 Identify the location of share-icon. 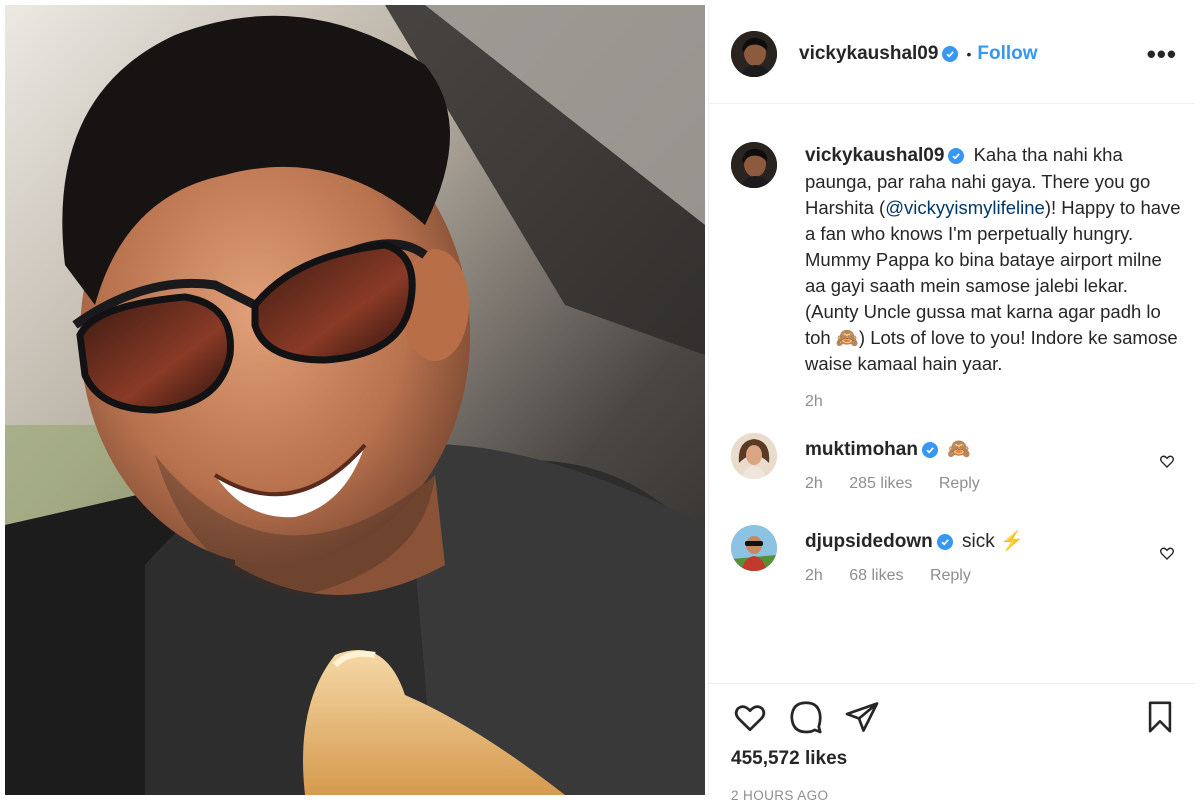
(862, 717).